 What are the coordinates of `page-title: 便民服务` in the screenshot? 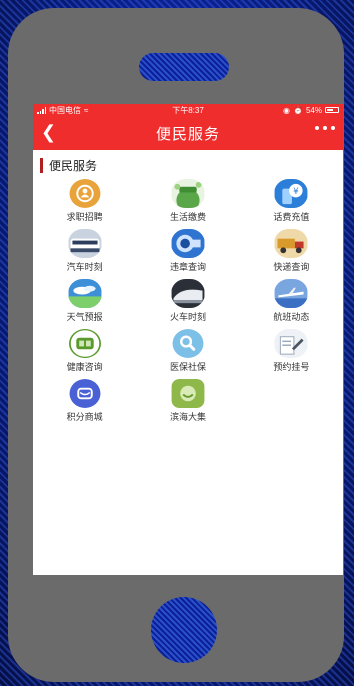 It's located at (187, 134).